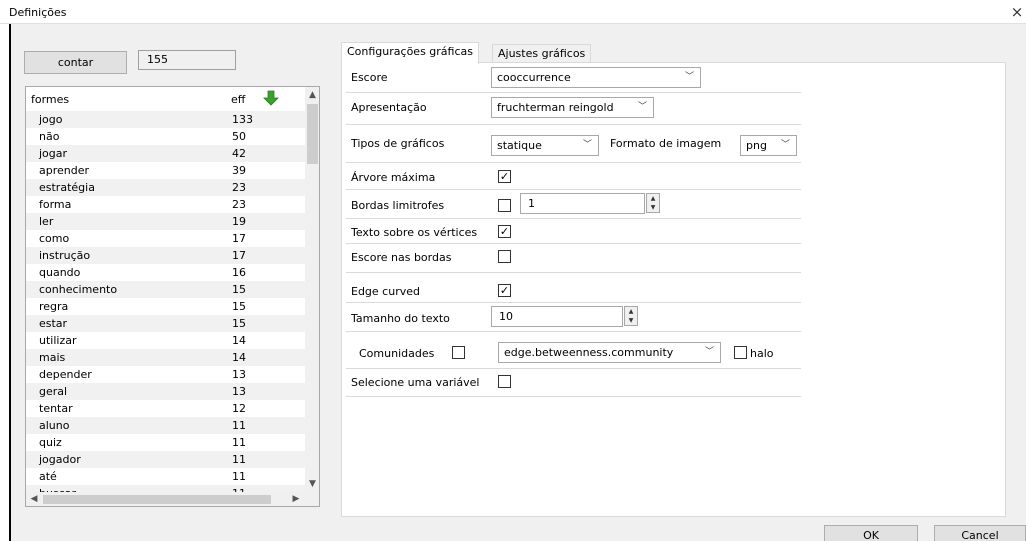 This screenshot has height=541, width=1026. What do you see at coordinates (312, 134) in the screenshot?
I see `vertical-scroll-thumb` at bounding box center [312, 134].